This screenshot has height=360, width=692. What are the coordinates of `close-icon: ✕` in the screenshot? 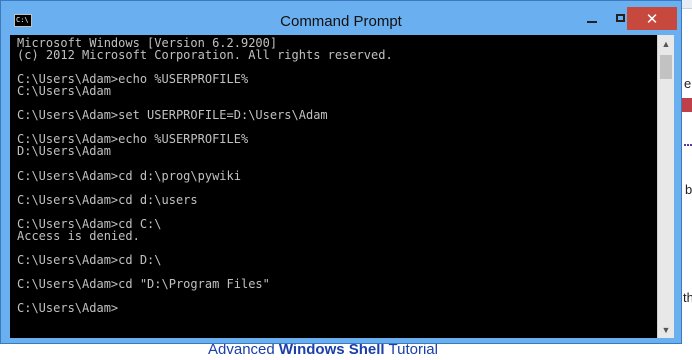 It's located at (652, 18).